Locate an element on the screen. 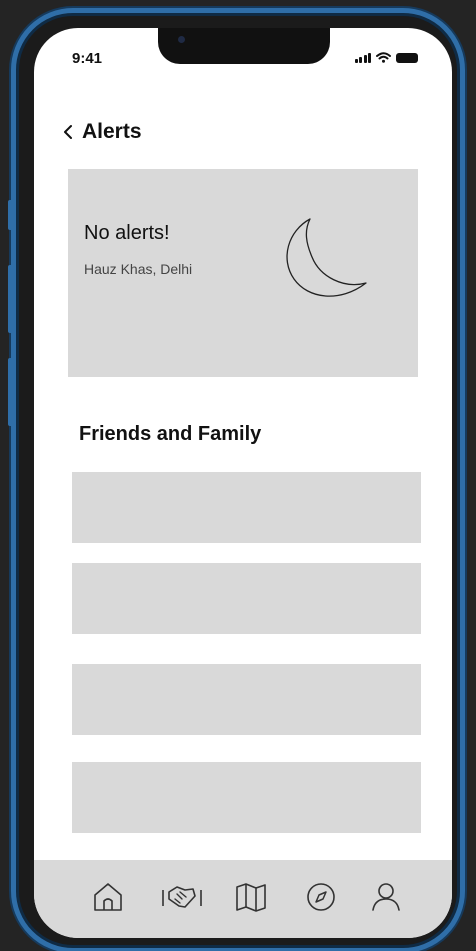 This screenshot has height=951, width=476. alert-title: No alerts! is located at coordinates (127, 233).